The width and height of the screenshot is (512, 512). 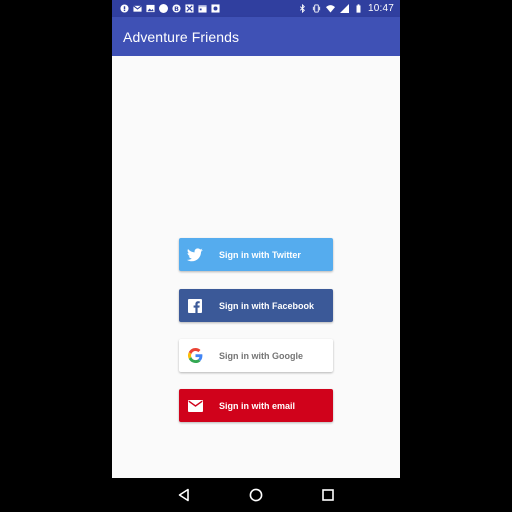 I want to click on sign-in-google-button: Sign in with Google, so click(x=256, y=355).